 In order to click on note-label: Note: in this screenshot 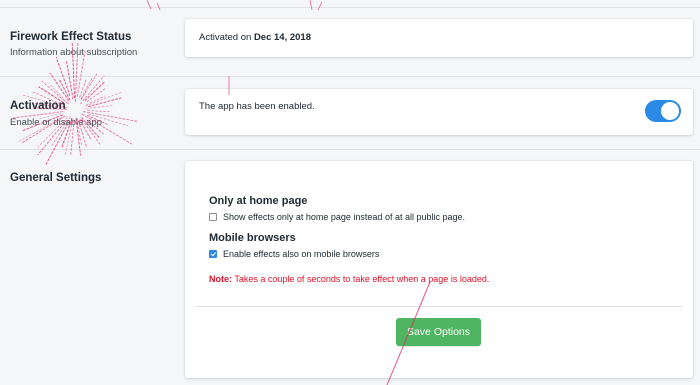, I will do `click(220, 279)`.